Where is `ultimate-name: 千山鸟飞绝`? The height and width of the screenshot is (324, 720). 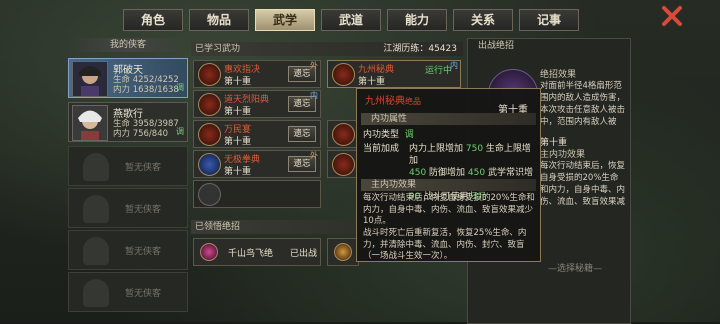 ultimate-name: 千山鸟飞绝 is located at coordinates (251, 254).